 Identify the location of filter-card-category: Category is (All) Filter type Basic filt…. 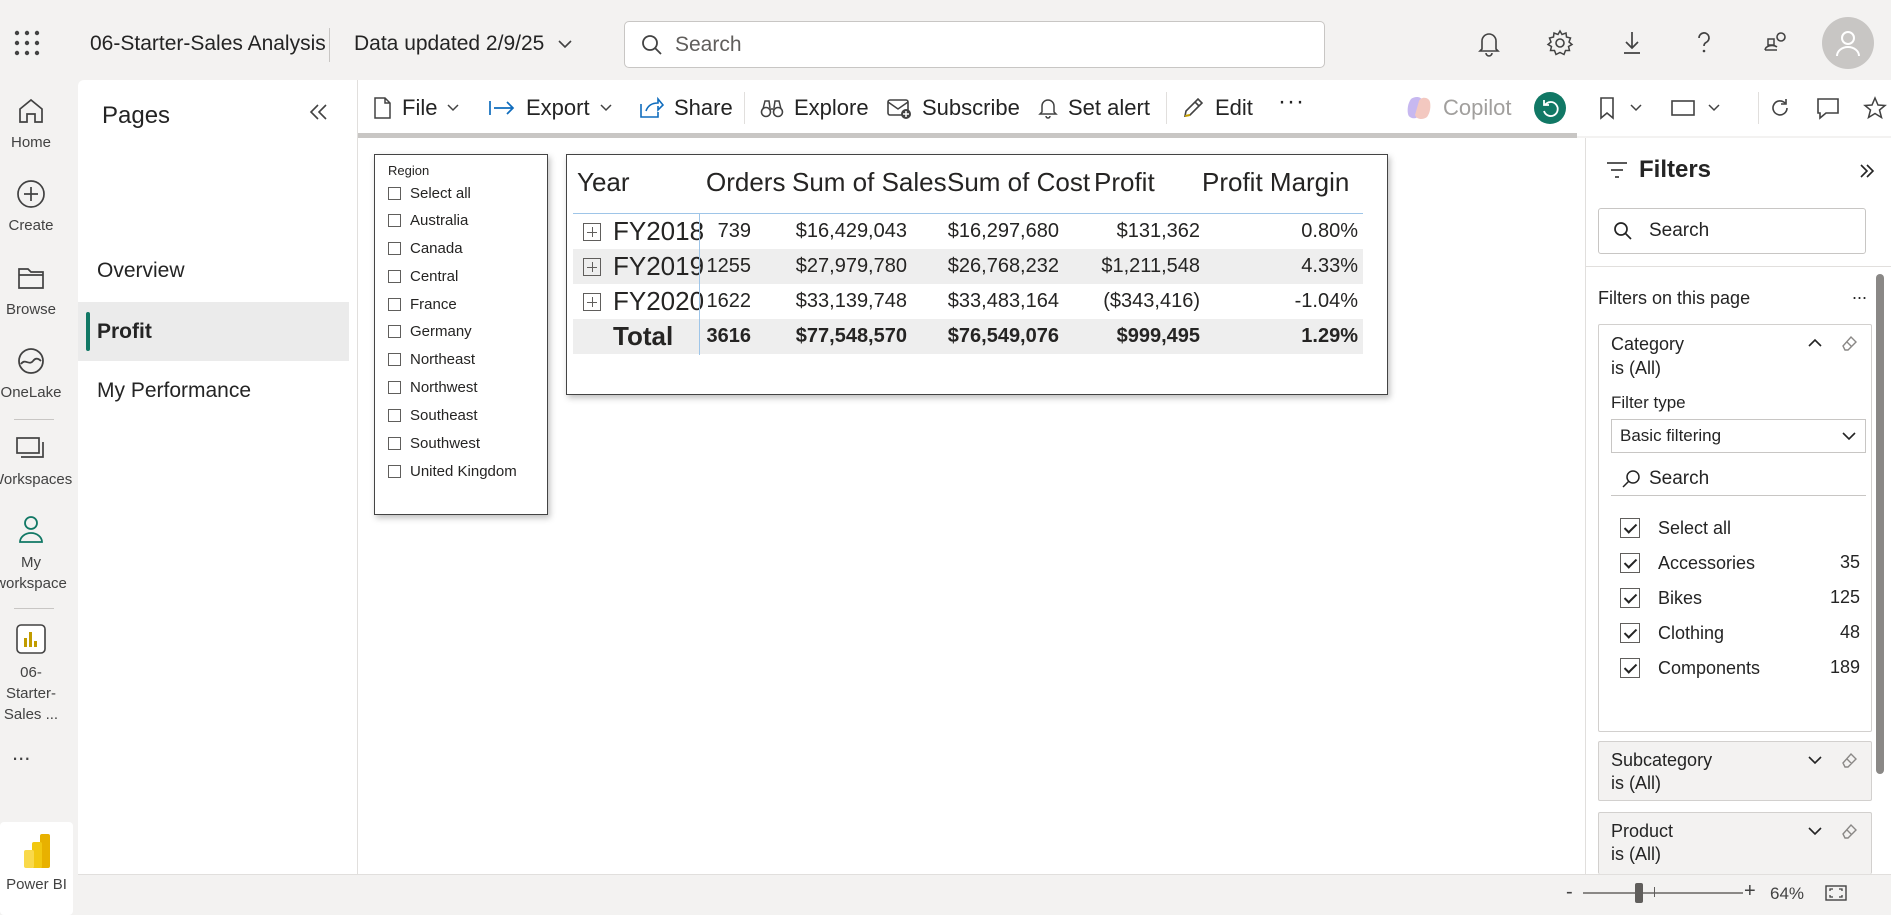
(1735, 528).